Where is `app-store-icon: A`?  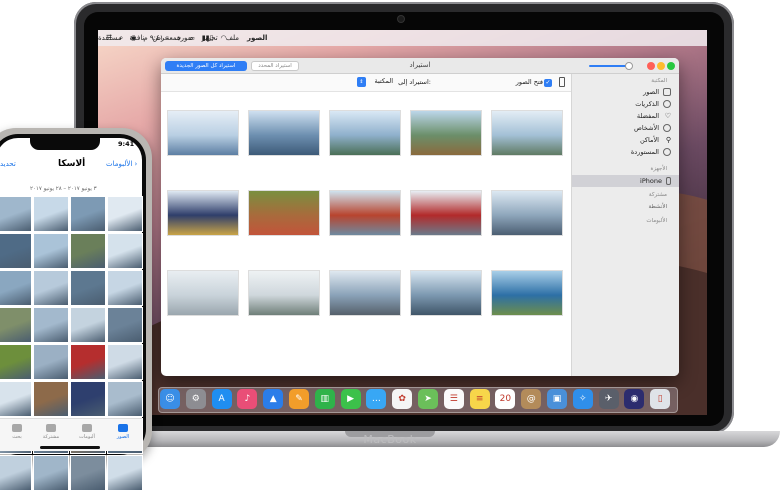 app-store-icon: A is located at coordinates (221, 399).